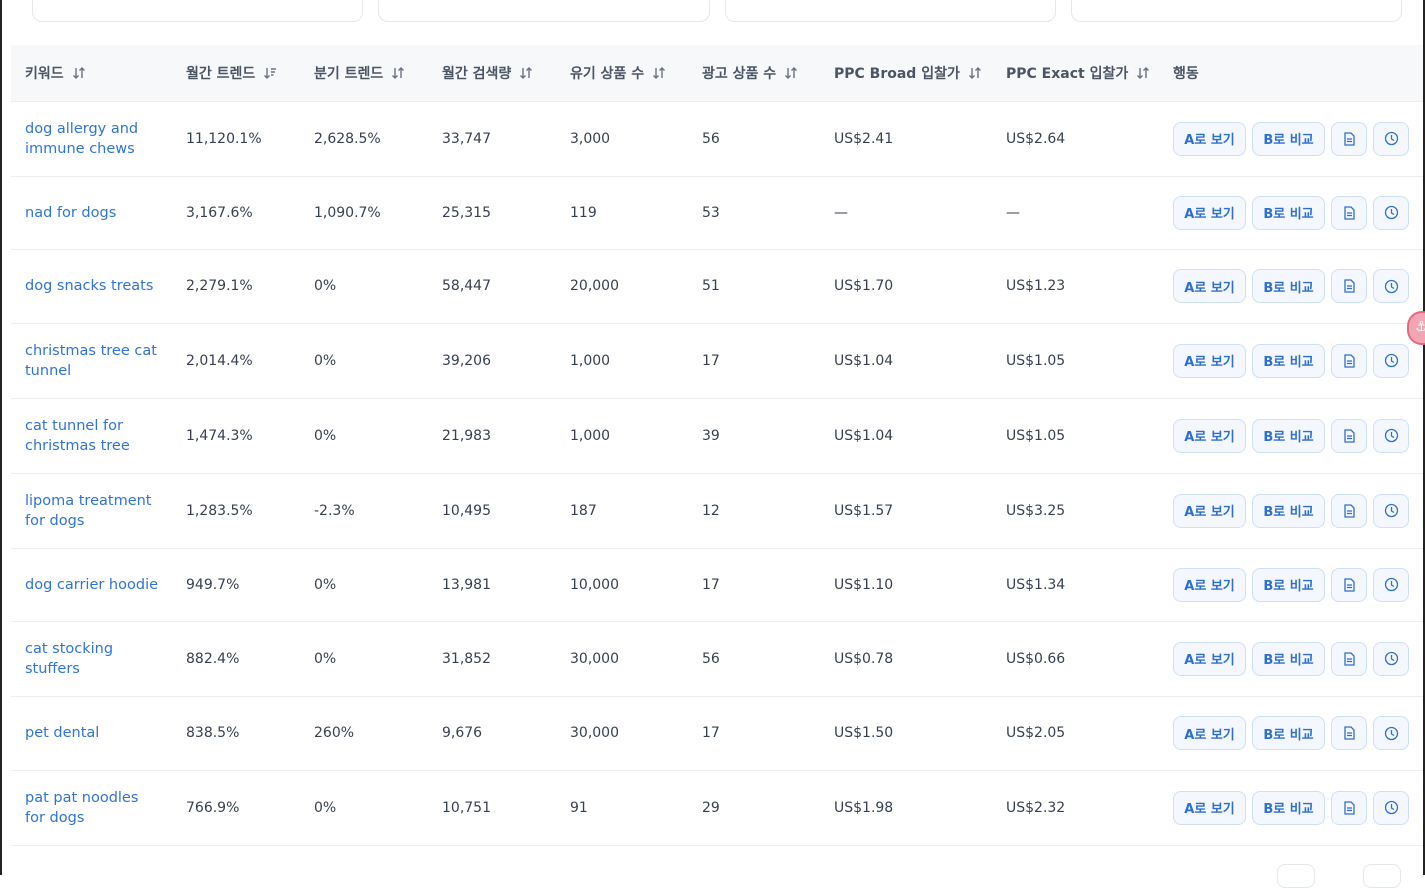  What do you see at coordinates (98, 286) in the screenshot?
I see `keyword-link: dog snacks treats` at bounding box center [98, 286].